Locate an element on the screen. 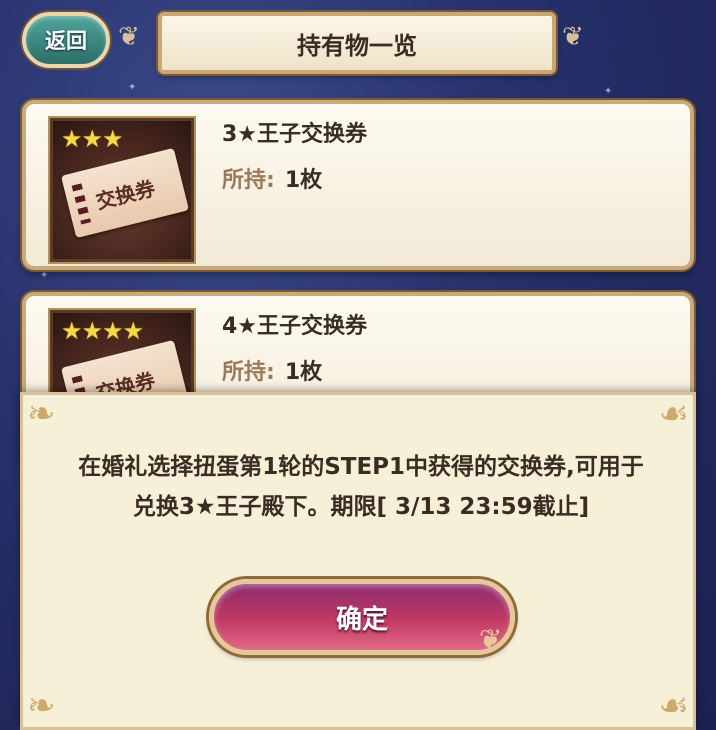 The image size is (716, 730). back-button-label: 返回 is located at coordinates (66, 41).